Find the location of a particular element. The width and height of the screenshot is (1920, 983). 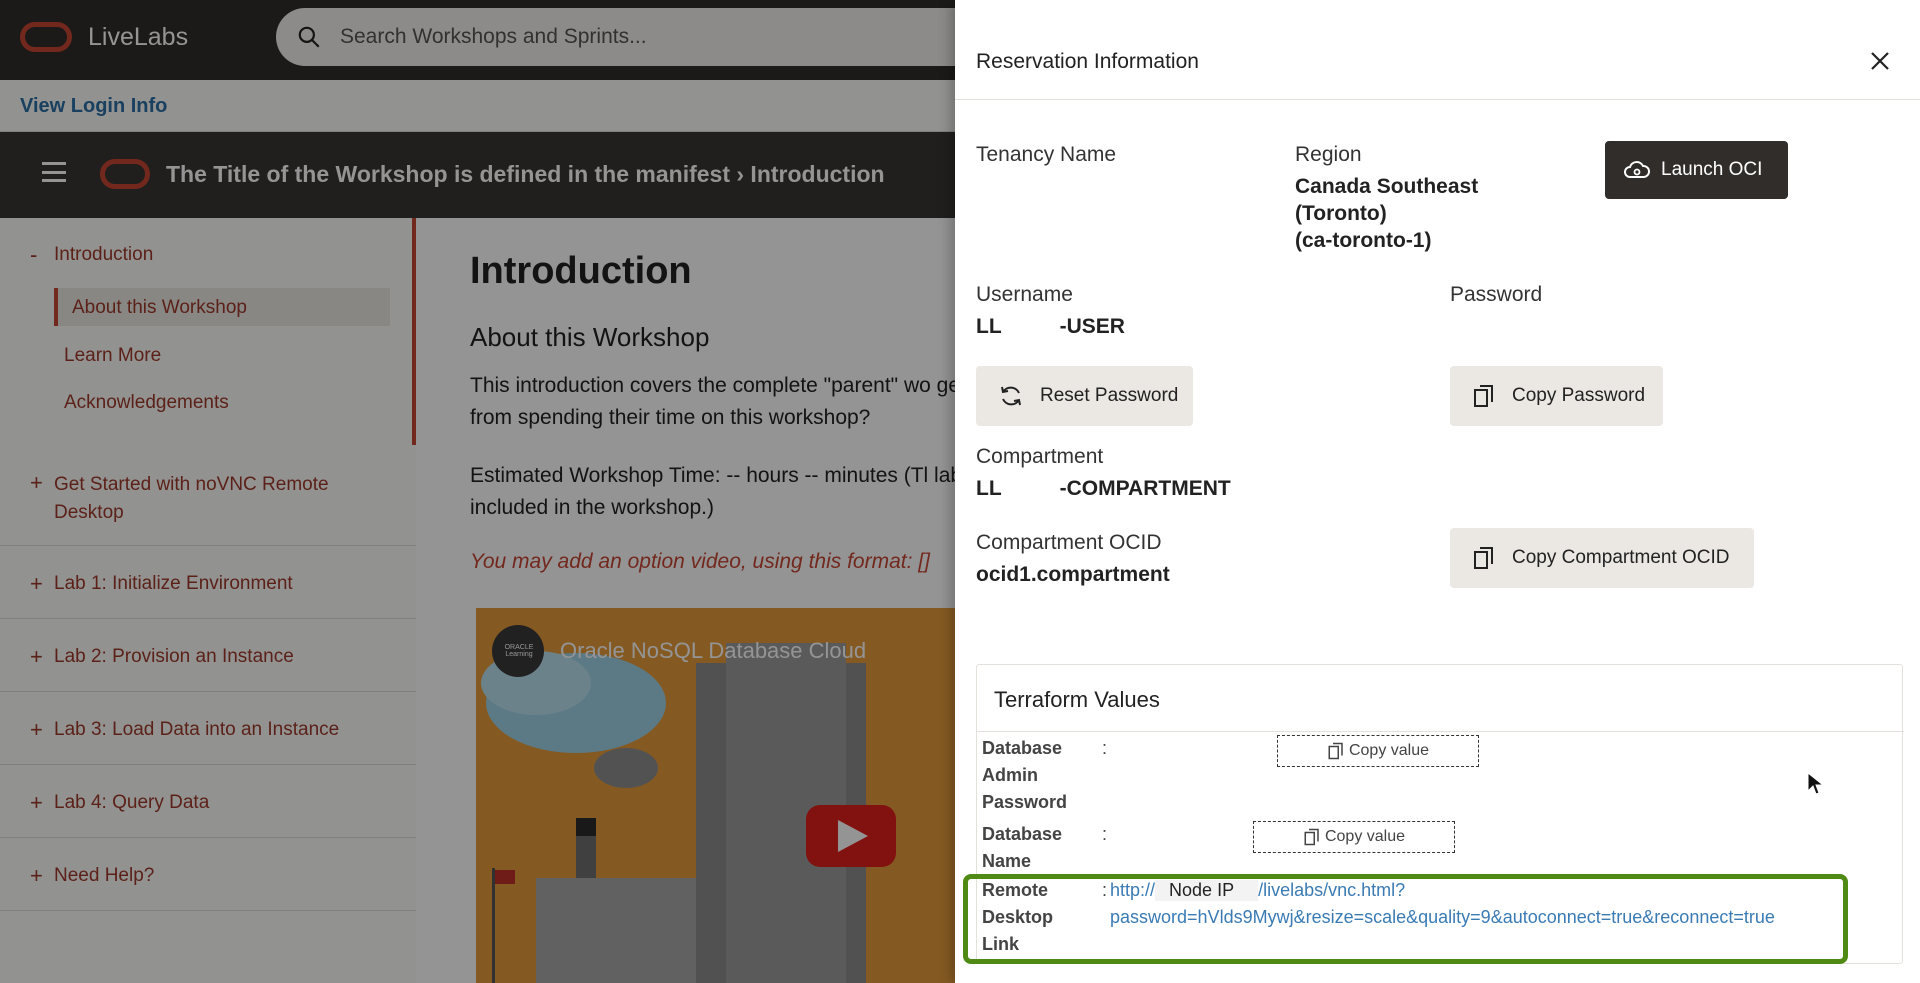

copy-compartment-ocid-button: Copy Compartment OCID is located at coordinates (1602, 558).